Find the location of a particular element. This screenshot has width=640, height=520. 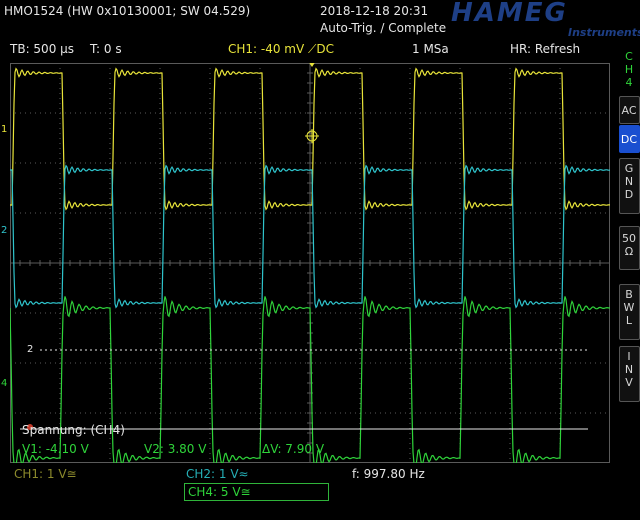

cursor-v1: V1: -4.10 V is located at coordinates (55, 449).